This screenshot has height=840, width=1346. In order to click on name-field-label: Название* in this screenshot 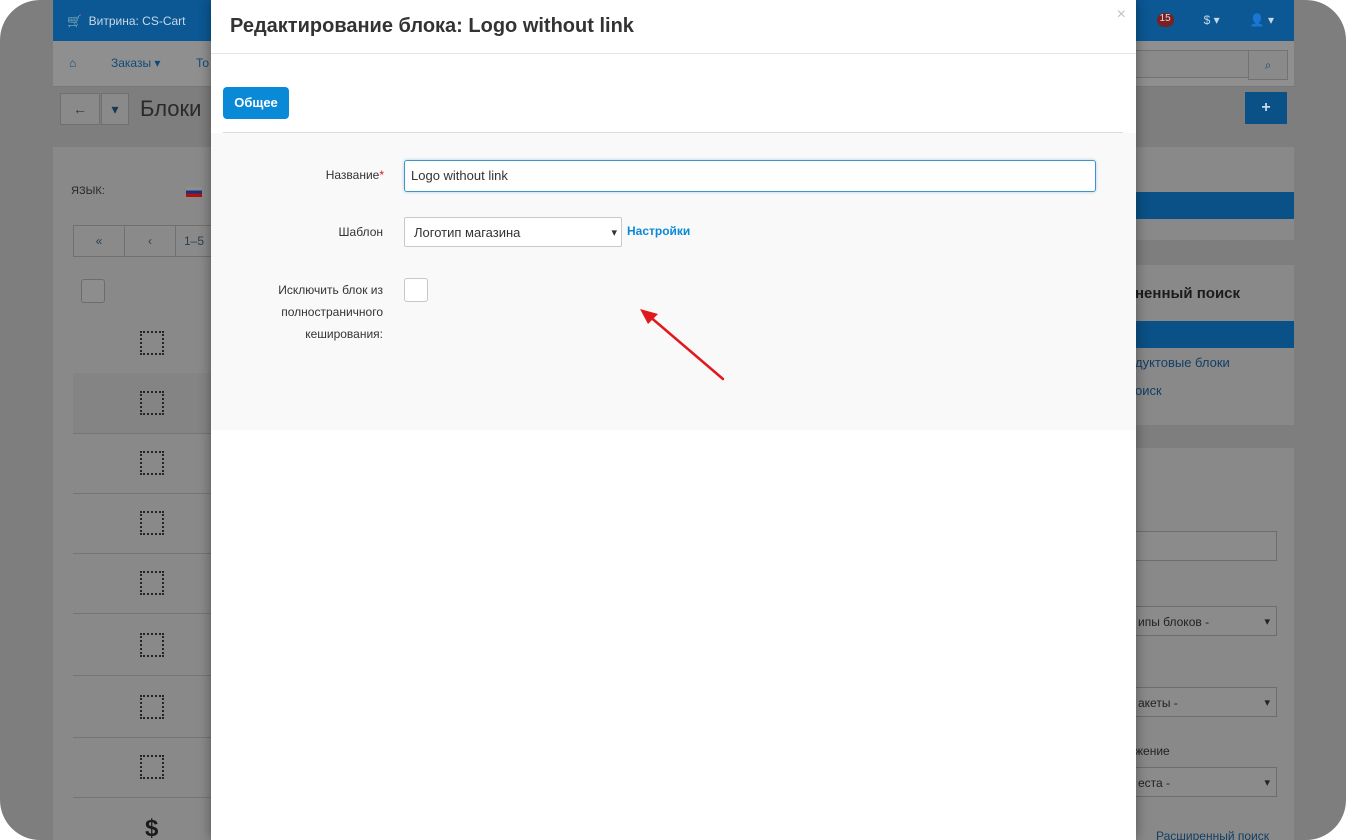, I will do `click(354, 175)`.